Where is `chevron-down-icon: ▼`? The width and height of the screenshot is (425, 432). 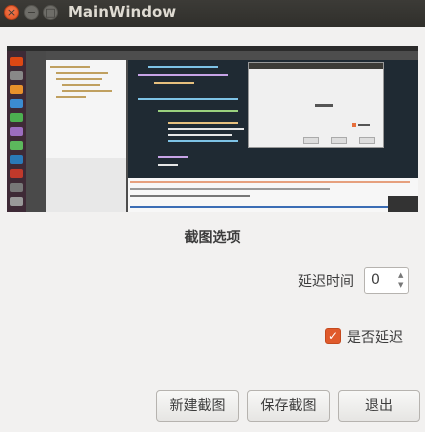
chevron-down-icon: ▼ is located at coordinates (400, 285).